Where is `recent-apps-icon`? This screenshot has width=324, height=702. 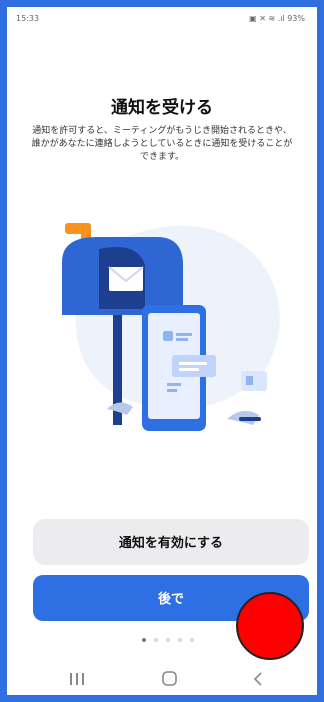 recent-apps-icon is located at coordinates (77, 679).